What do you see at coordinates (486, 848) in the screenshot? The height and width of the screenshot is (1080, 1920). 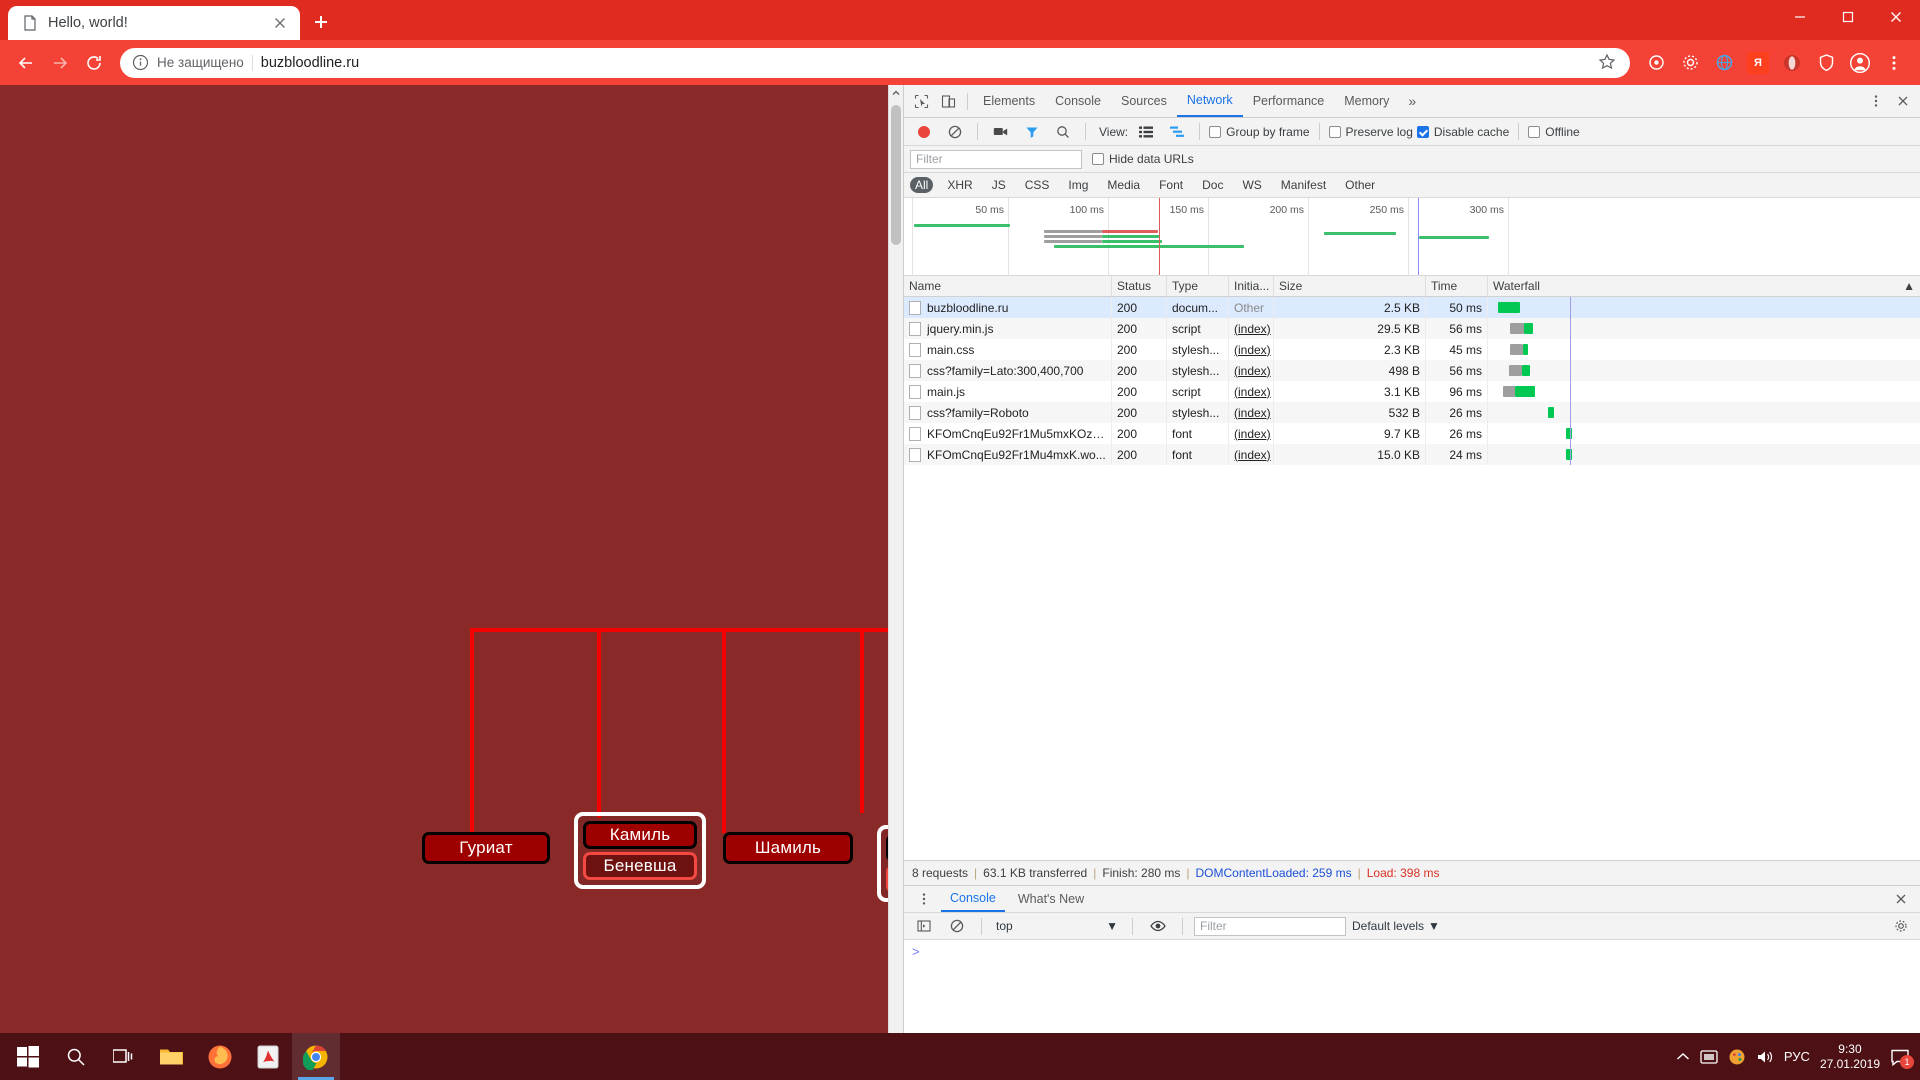 I see `tree-node: Гуриат` at bounding box center [486, 848].